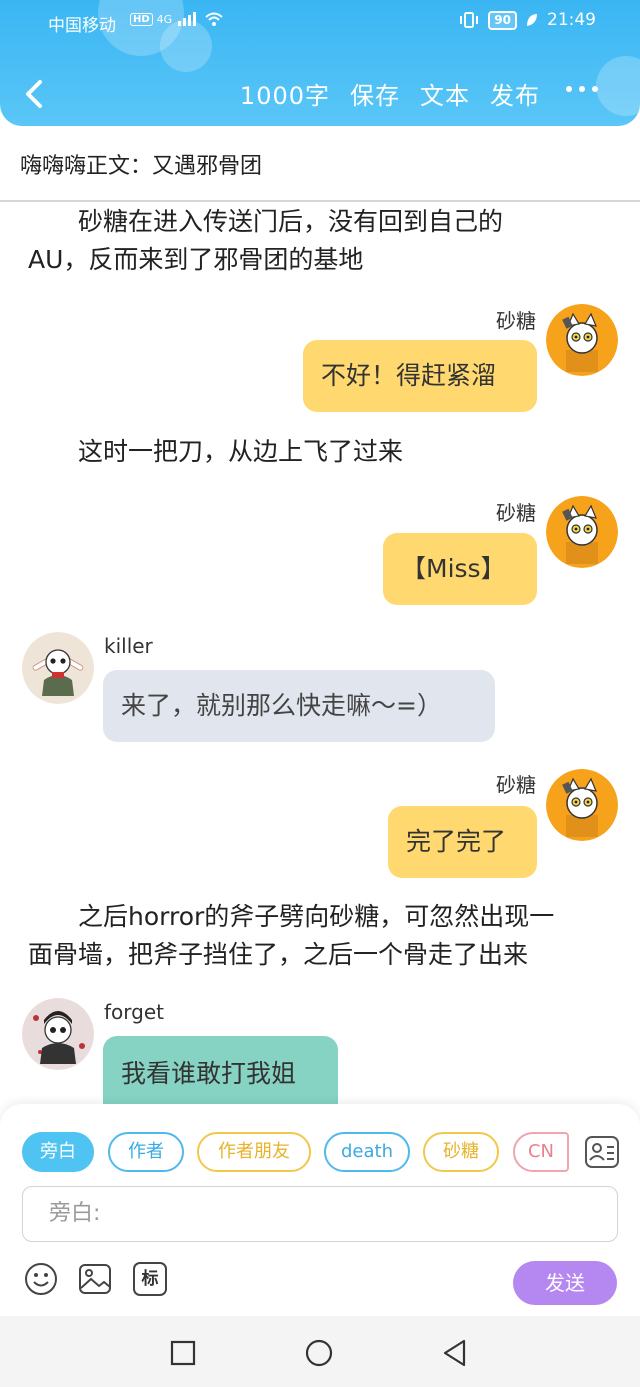  I want to click on image-icon, so click(95, 1279).